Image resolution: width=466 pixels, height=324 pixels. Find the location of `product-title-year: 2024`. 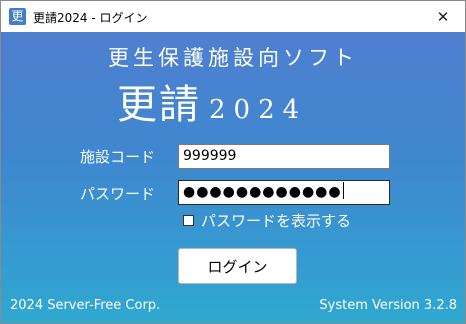

product-title-year: 2024 is located at coordinates (258, 110).